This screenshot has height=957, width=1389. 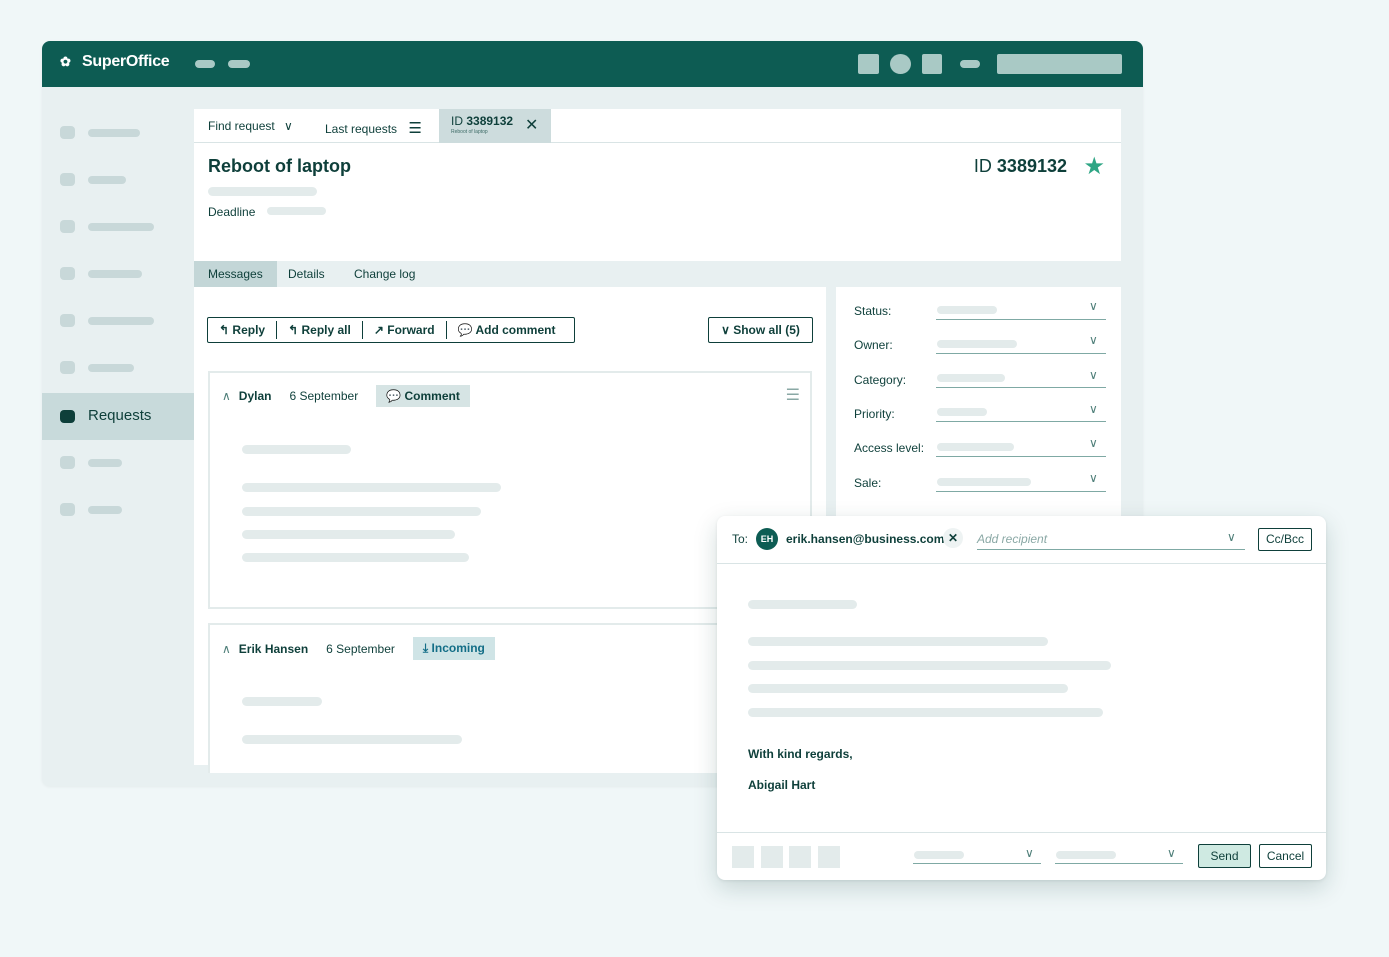 What do you see at coordinates (657, 274) in the screenshot?
I see `sub-tabs: Messages Details Change log` at bounding box center [657, 274].